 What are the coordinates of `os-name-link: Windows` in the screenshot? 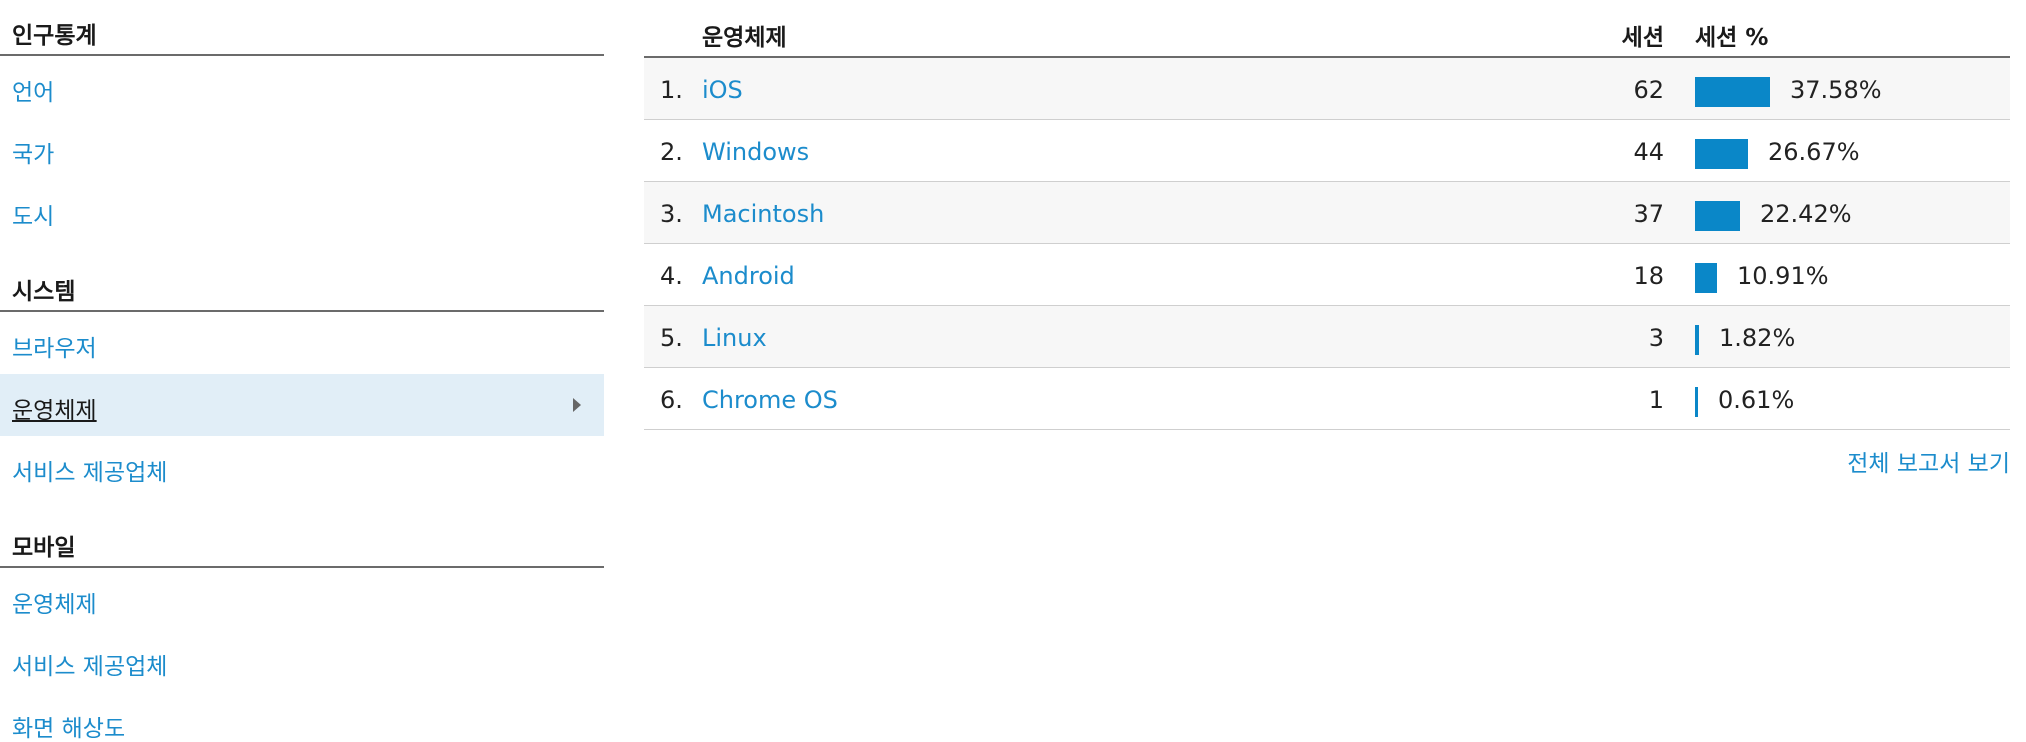 It's located at (755, 152).